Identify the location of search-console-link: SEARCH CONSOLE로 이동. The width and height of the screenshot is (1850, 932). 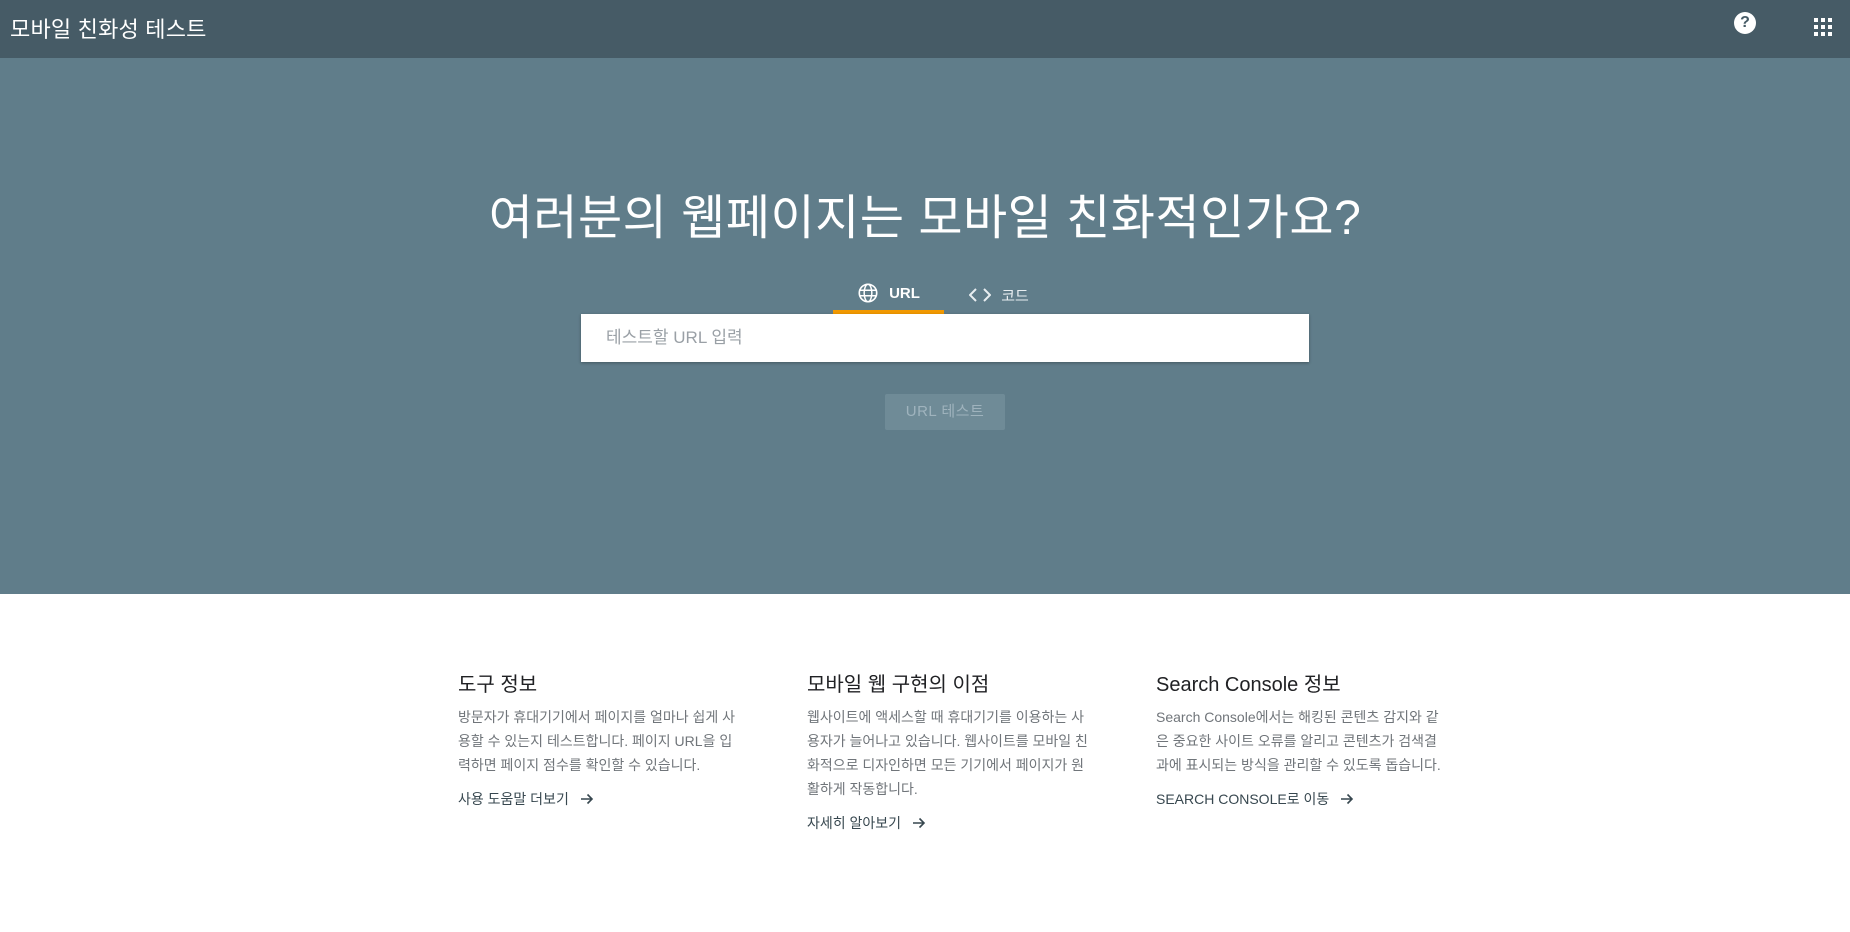
(1255, 799).